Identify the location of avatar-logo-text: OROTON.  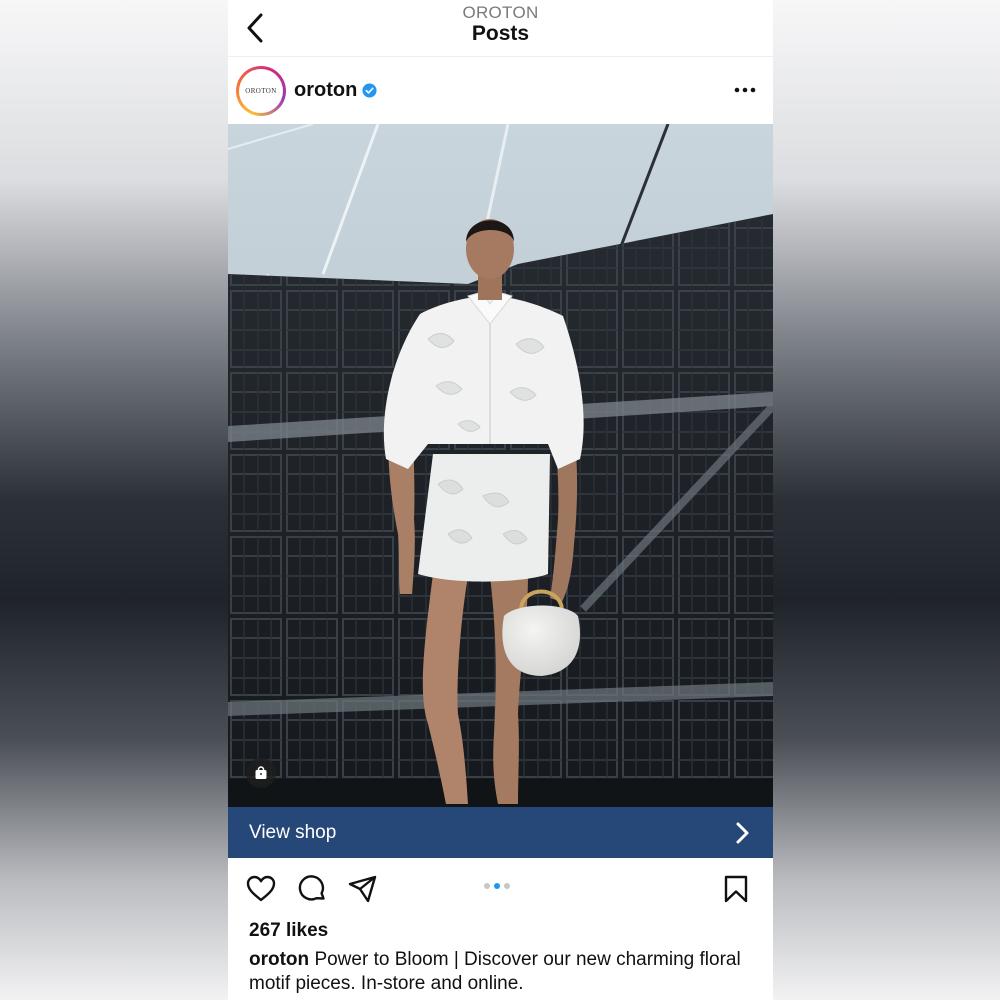
(261, 91).